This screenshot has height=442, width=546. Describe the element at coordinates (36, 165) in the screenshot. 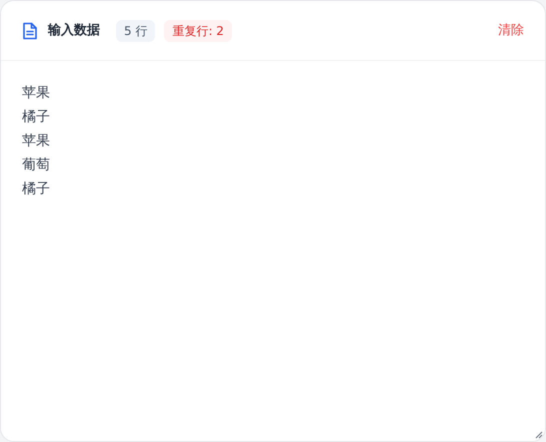

I see `input-line: 葡萄` at that location.